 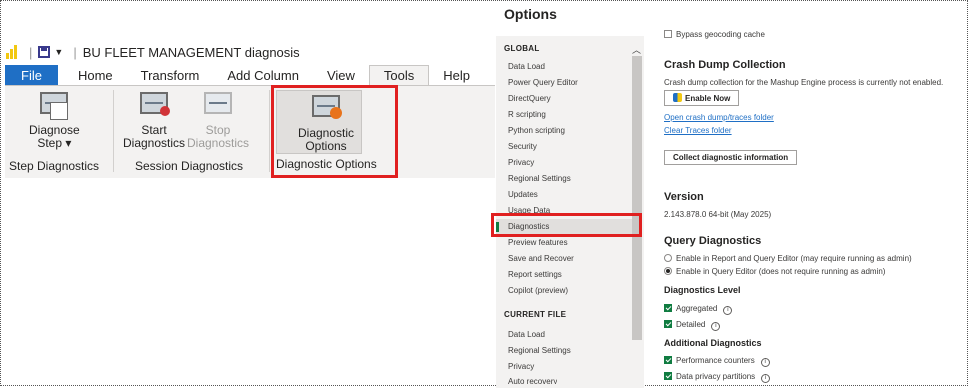 What do you see at coordinates (521, 162) in the screenshot?
I see `nav-item-privacy: Privacy` at bounding box center [521, 162].